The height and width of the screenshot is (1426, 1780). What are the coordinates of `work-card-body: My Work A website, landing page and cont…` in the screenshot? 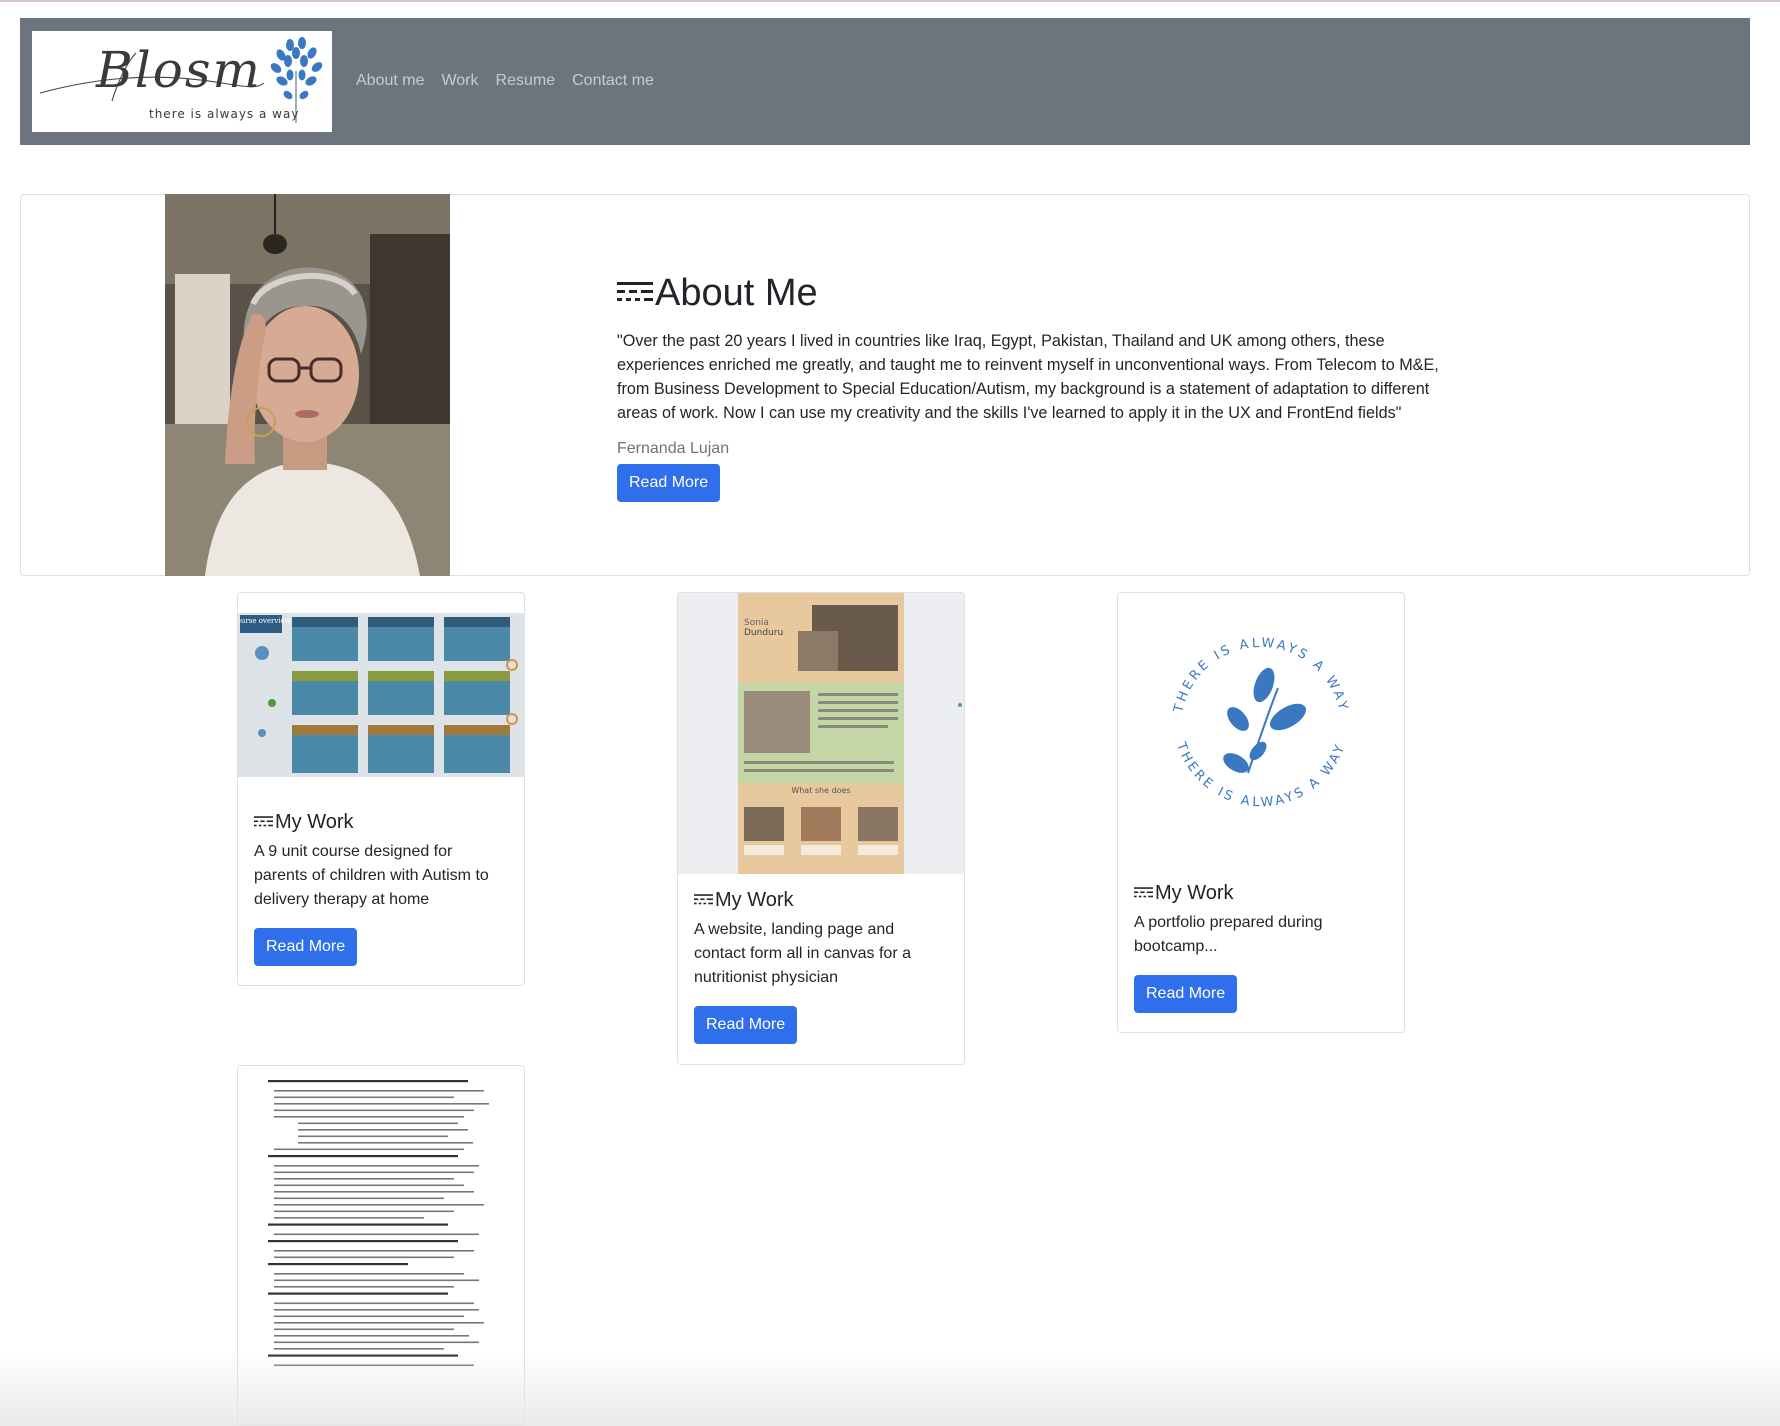 It's located at (822, 966).